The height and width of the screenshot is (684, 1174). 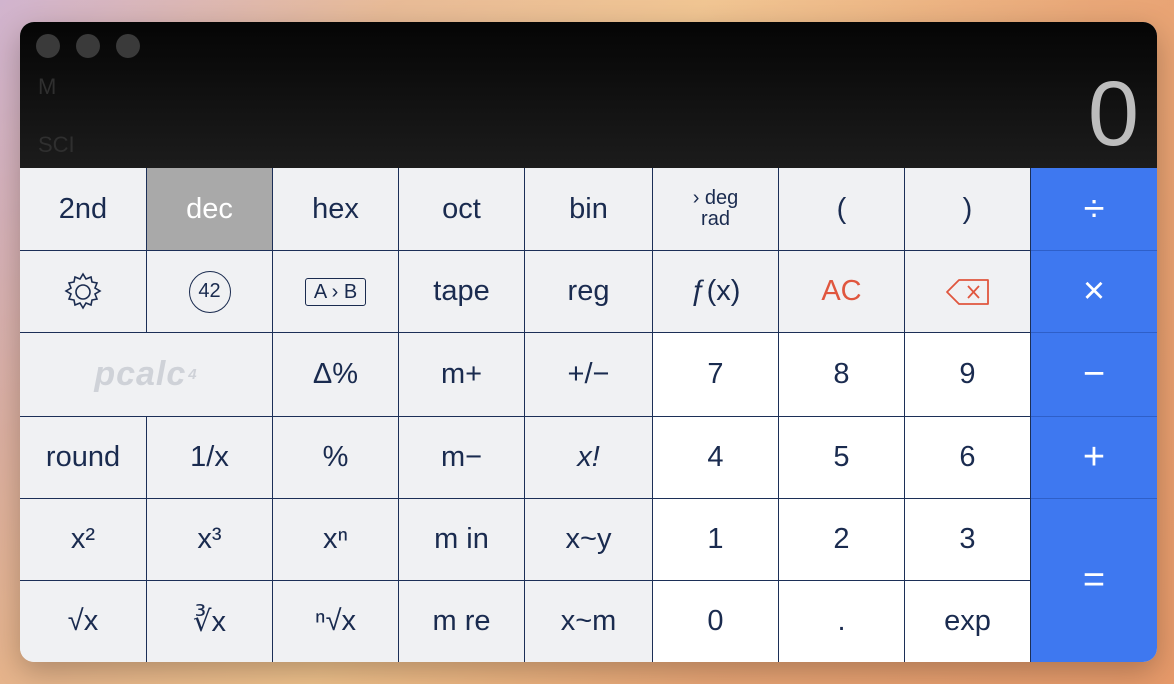 I want to click on backspace-icon, so click(x=967, y=291).